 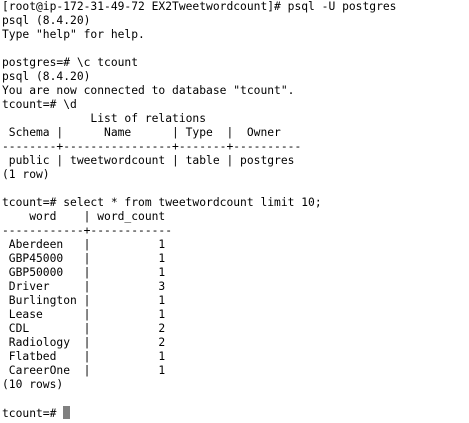 I want to click on terminal-line: tcount=# \d, so click(x=39, y=104).